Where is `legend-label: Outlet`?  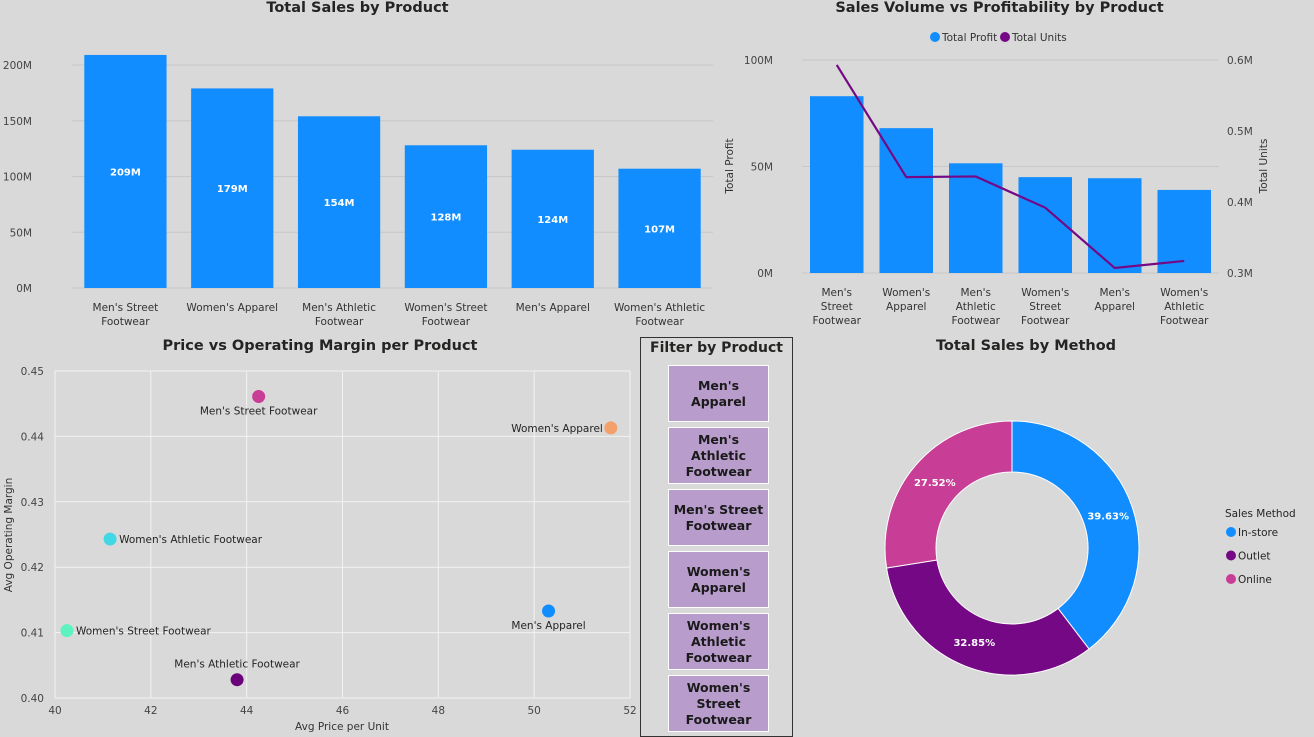
legend-label: Outlet is located at coordinates (1254, 557).